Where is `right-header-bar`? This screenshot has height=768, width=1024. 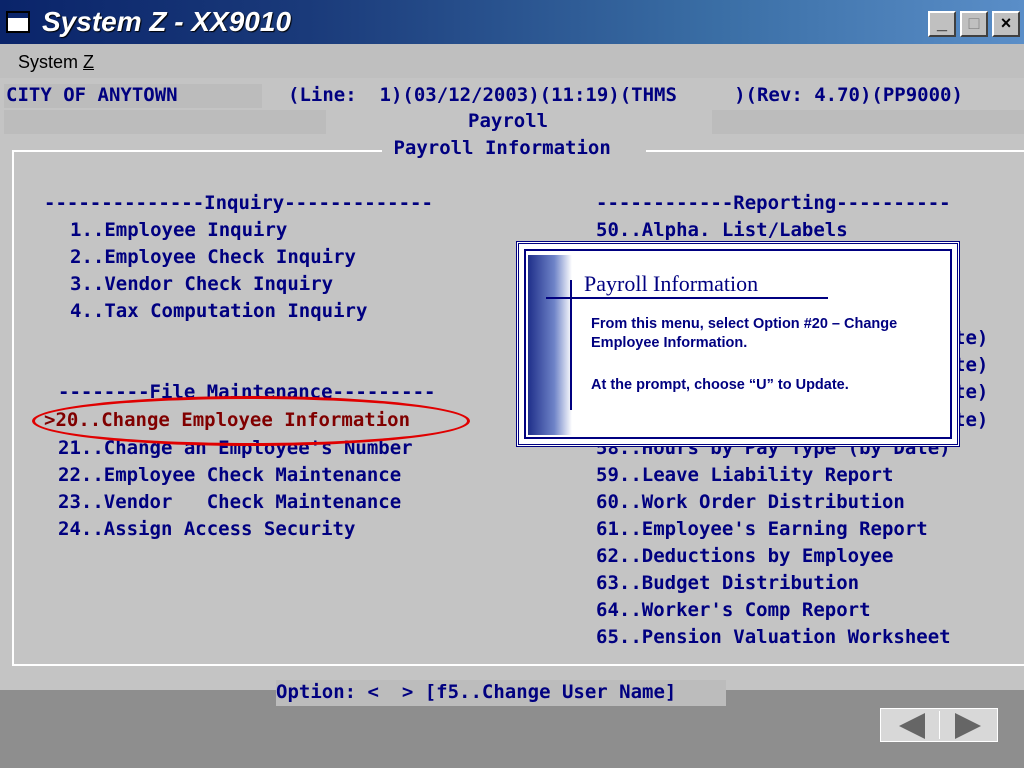
right-header-bar is located at coordinates (868, 122).